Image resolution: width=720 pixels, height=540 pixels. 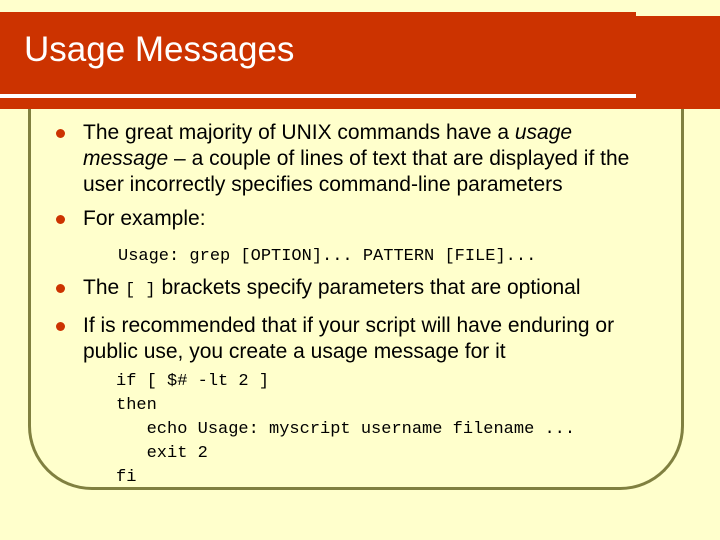 I want to click on slide-title: Usage Messages, so click(x=159, y=49).